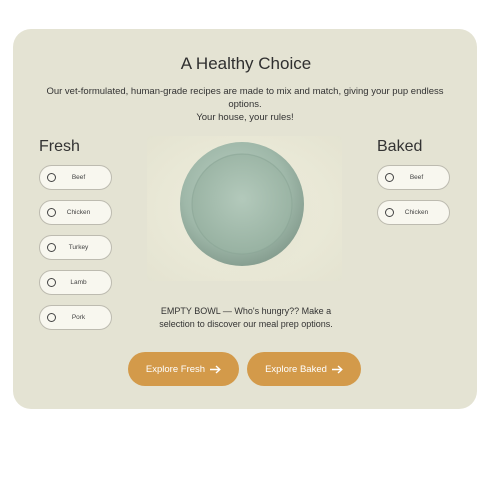  What do you see at coordinates (246, 63) in the screenshot?
I see `page-title: A Healthy Choice` at bounding box center [246, 63].